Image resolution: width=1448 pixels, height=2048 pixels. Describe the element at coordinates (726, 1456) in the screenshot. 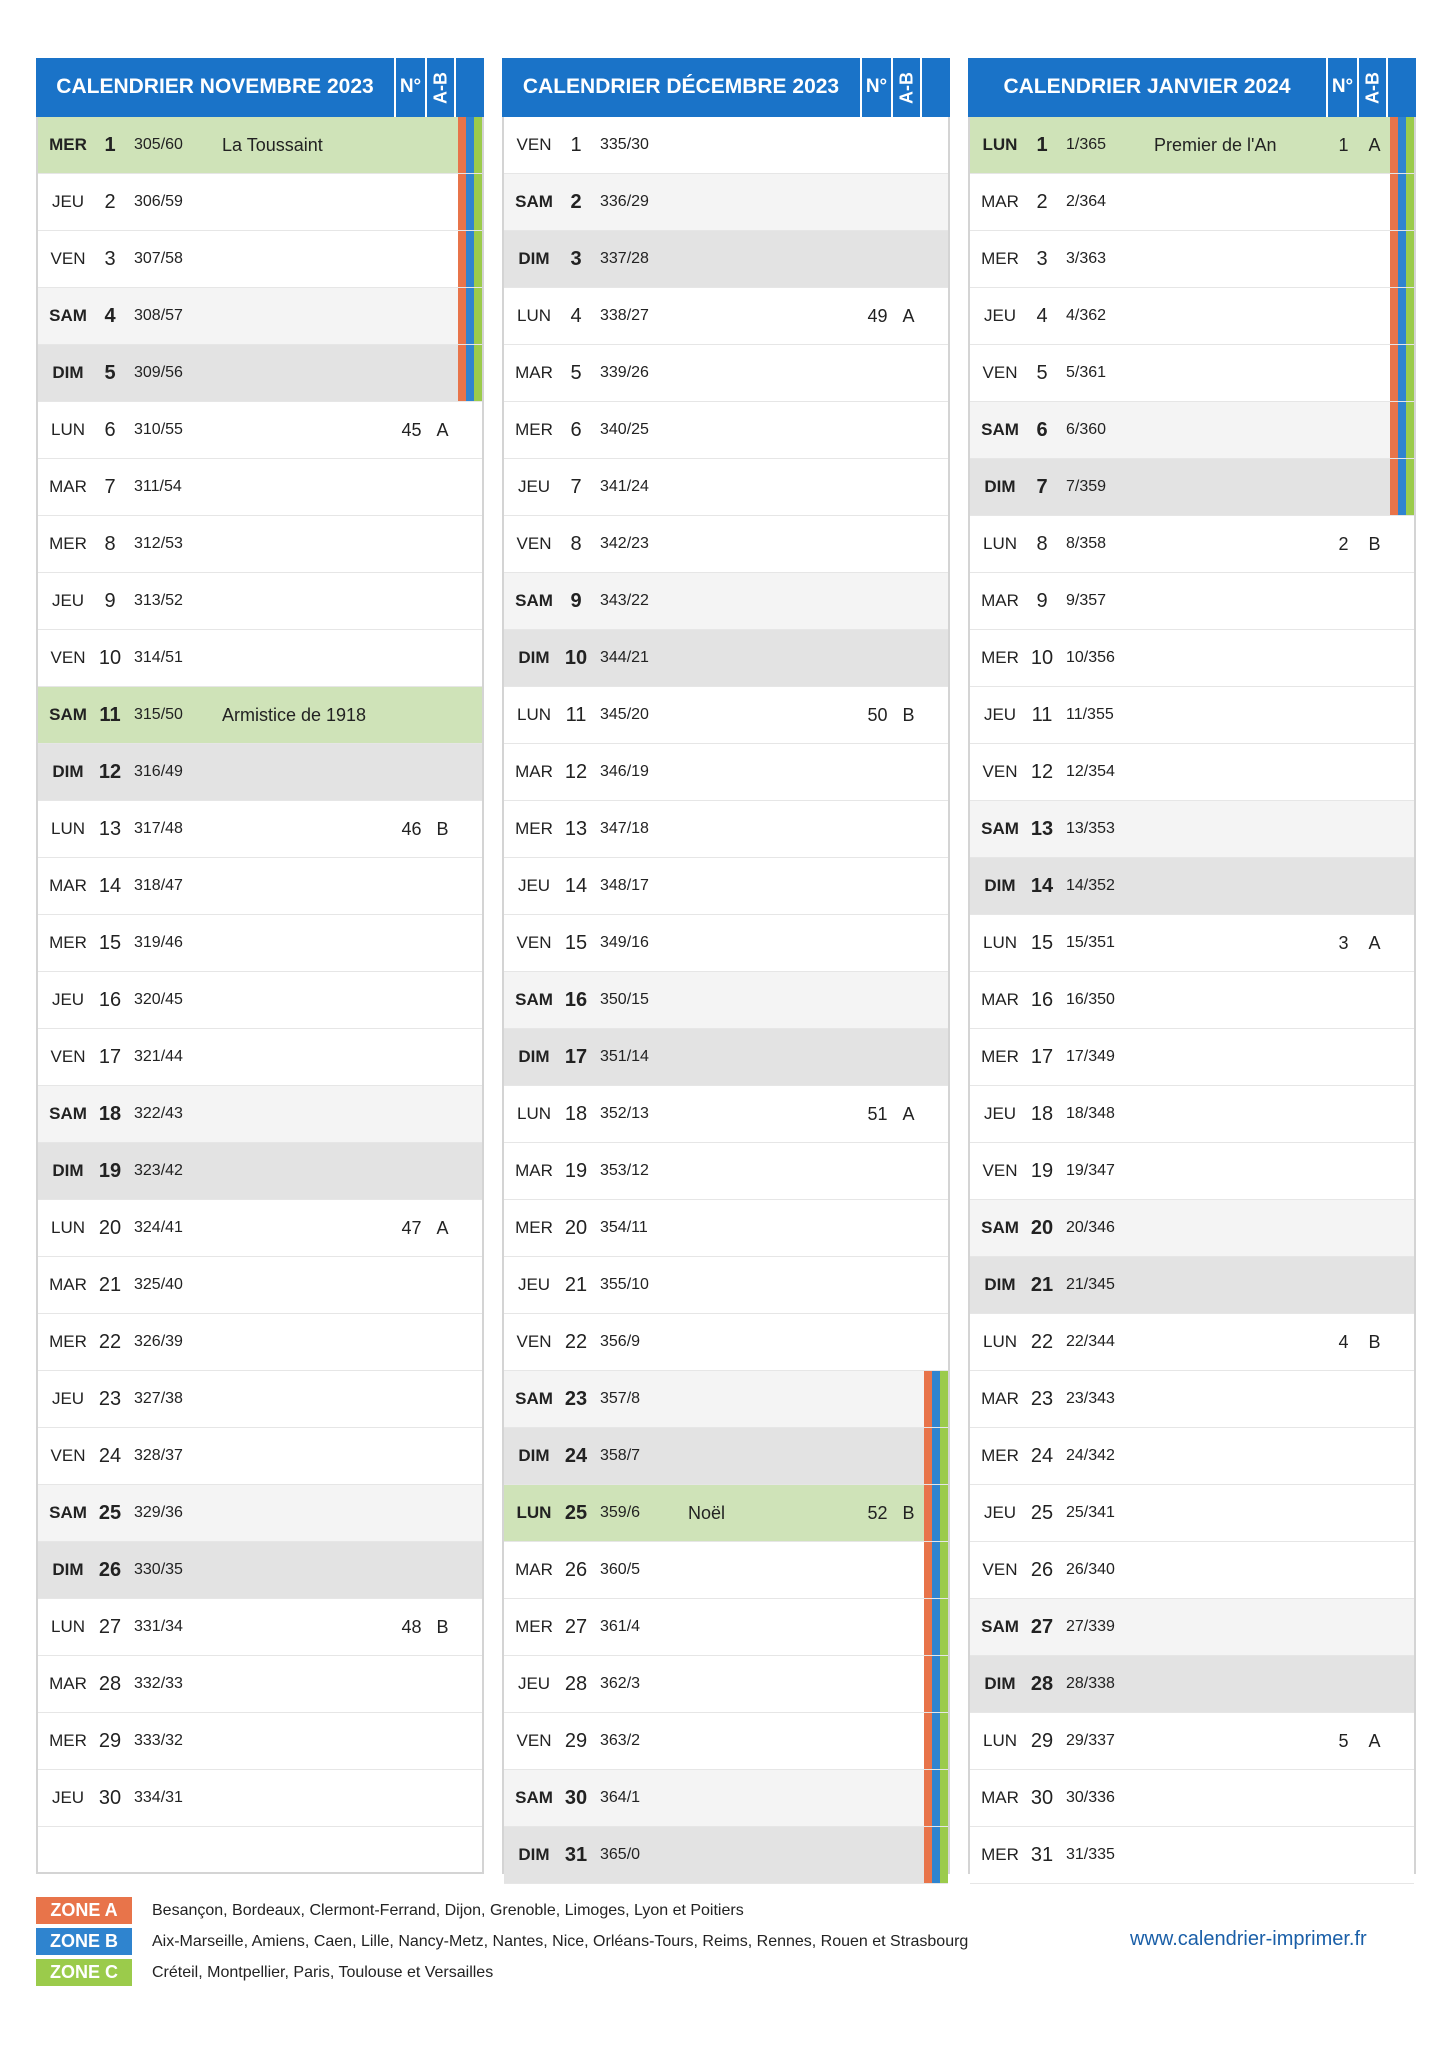

I see `day-row: DIM 24 358/7` at that location.